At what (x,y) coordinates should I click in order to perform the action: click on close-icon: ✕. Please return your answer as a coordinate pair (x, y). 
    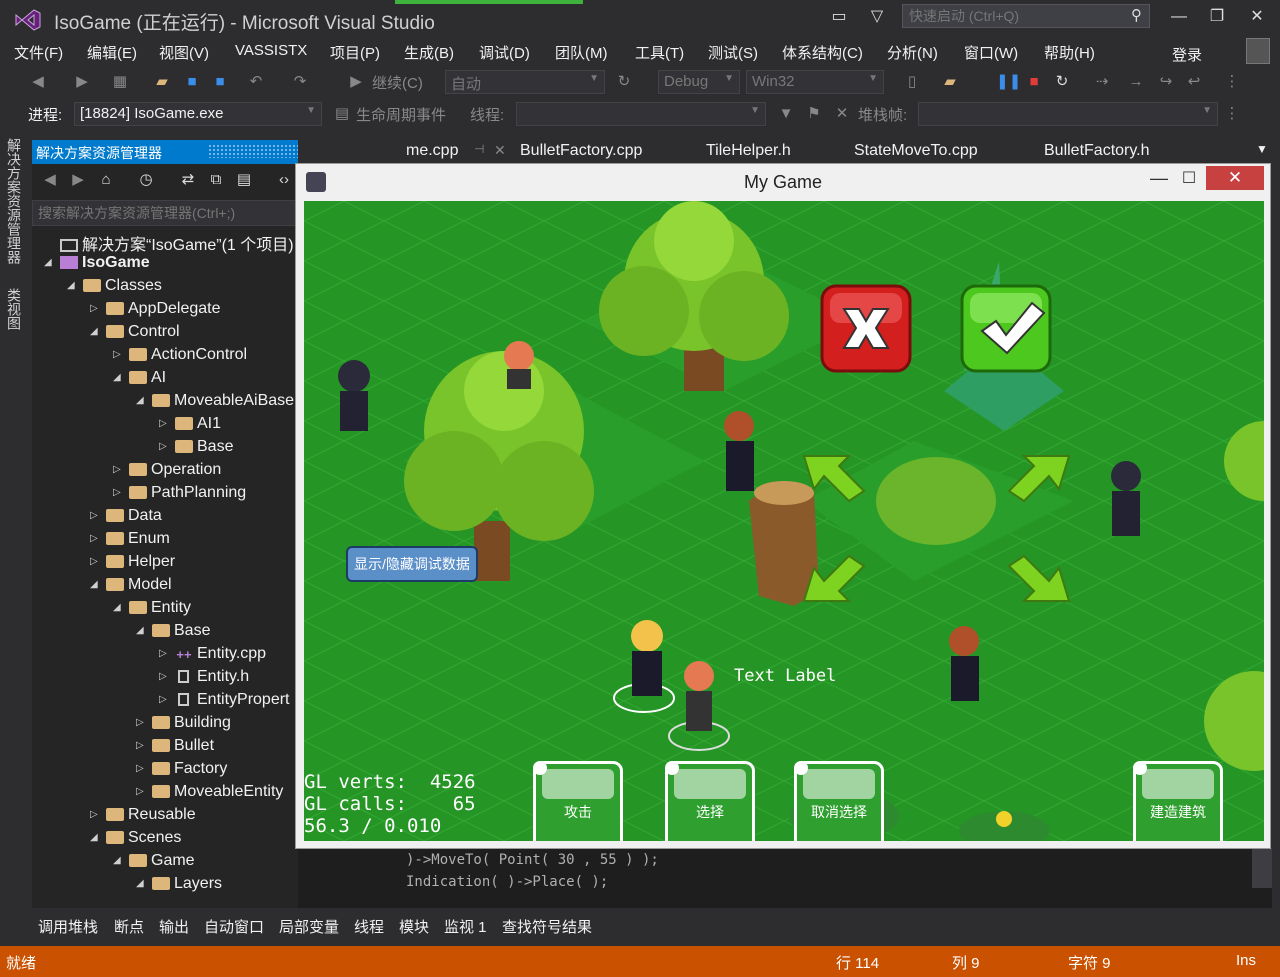
    Looking at the image, I should click on (500, 150).